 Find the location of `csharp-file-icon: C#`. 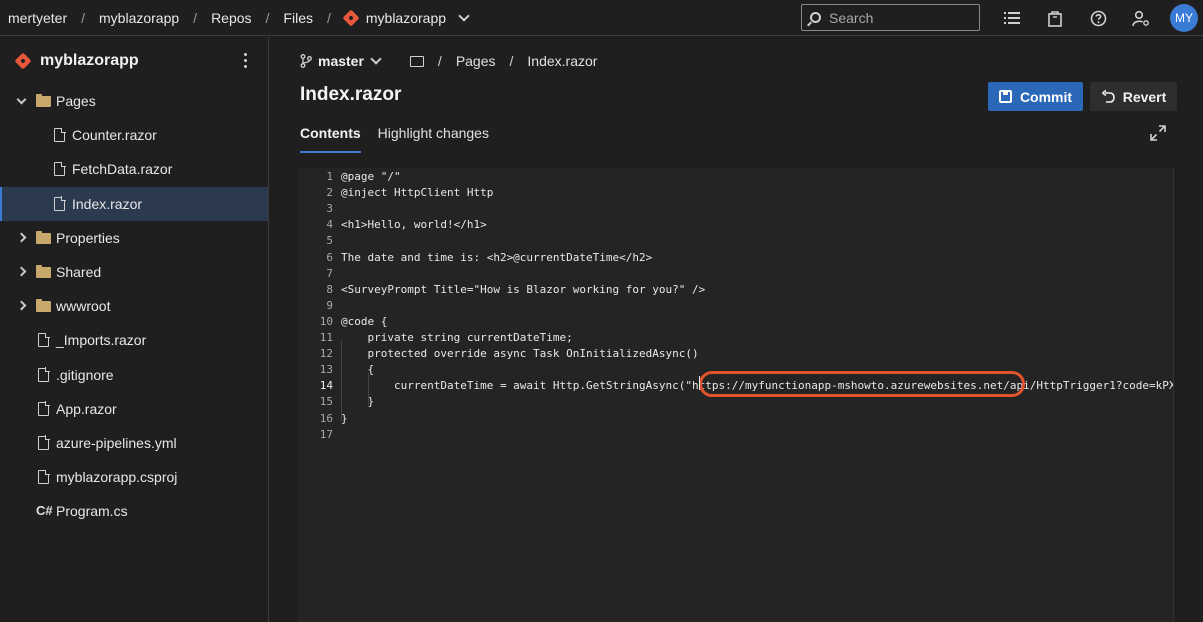

csharp-file-icon: C# is located at coordinates (44, 511).